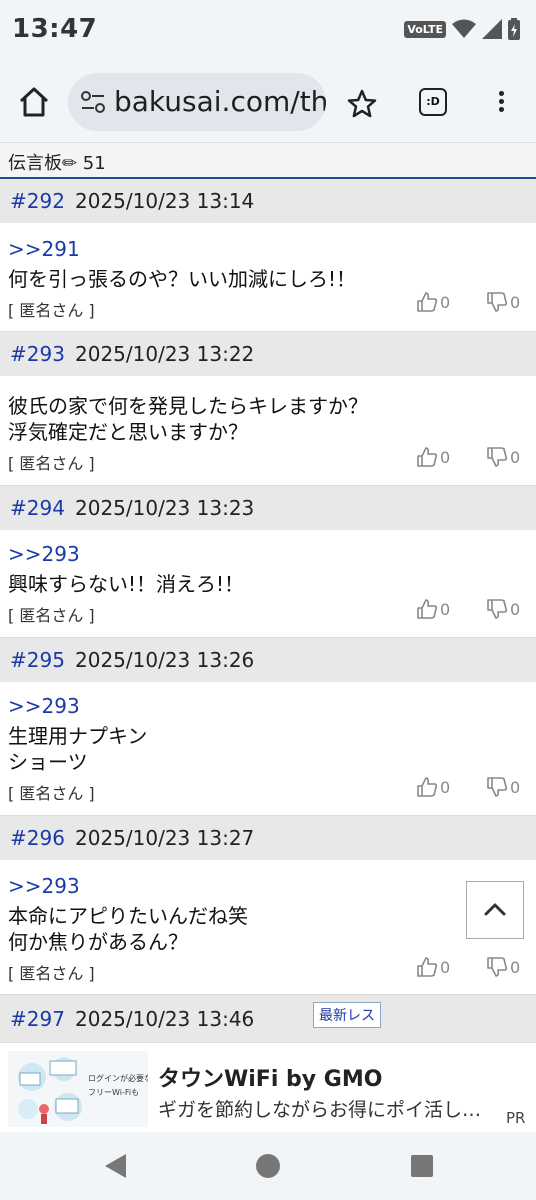 The image size is (536, 1200). I want to click on status-icons: VoLTE, so click(462, 29).